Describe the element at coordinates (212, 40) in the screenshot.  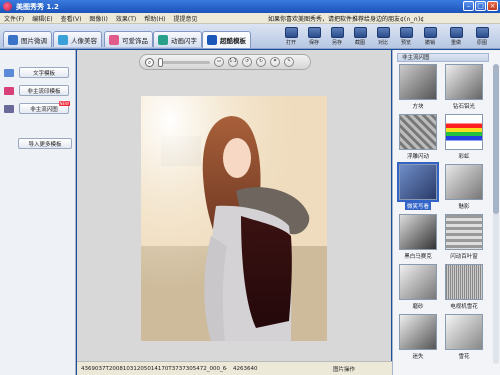
I see `template-icon` at that location.